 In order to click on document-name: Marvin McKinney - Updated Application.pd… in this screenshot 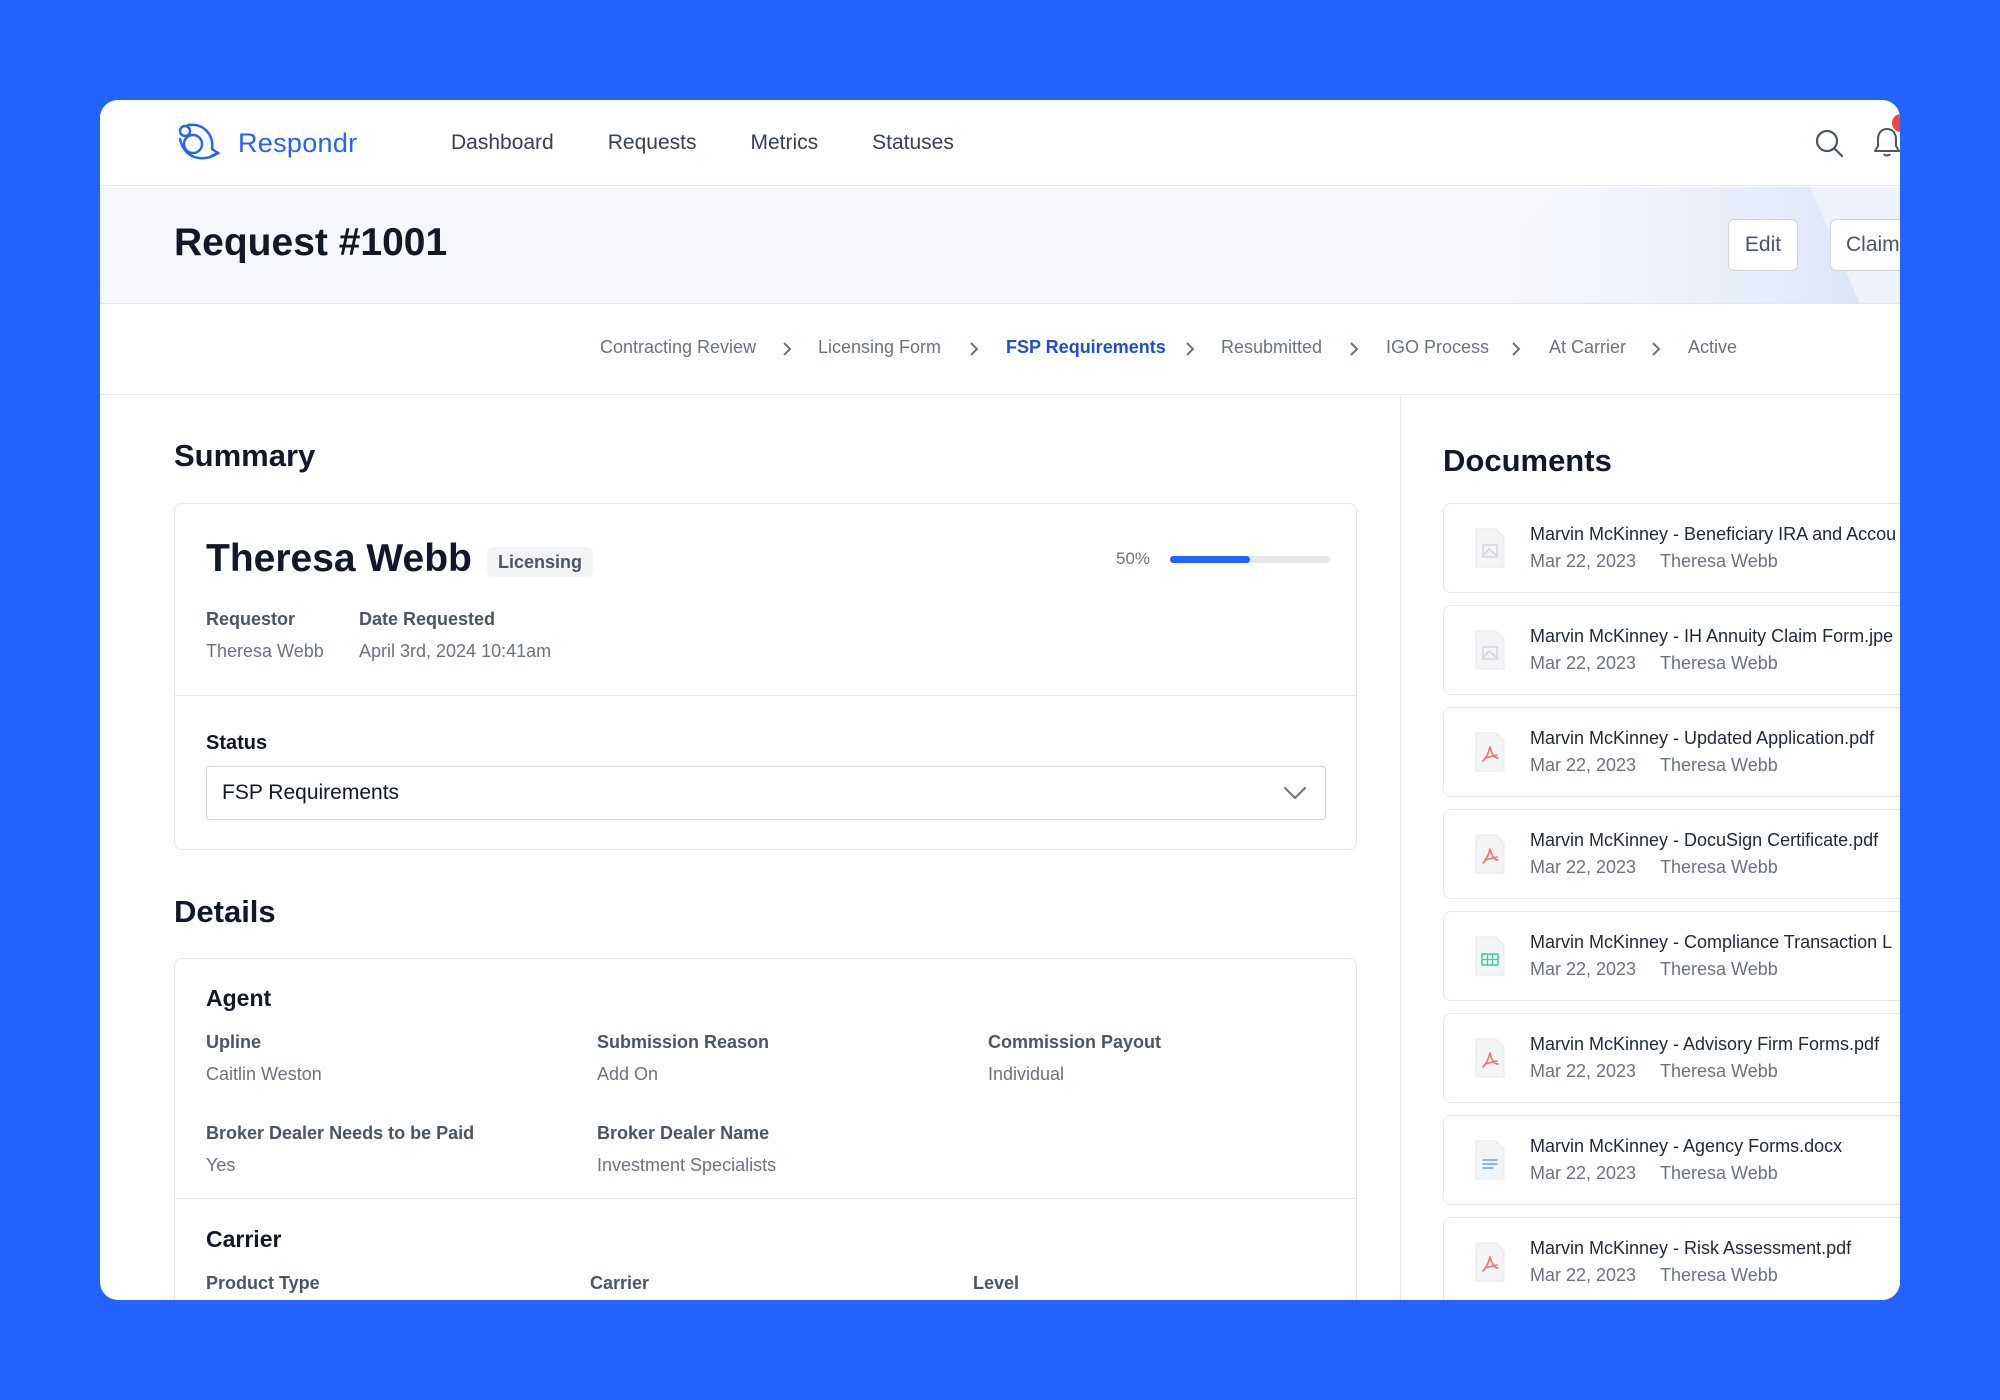, I will do `click(1702, 738)`.